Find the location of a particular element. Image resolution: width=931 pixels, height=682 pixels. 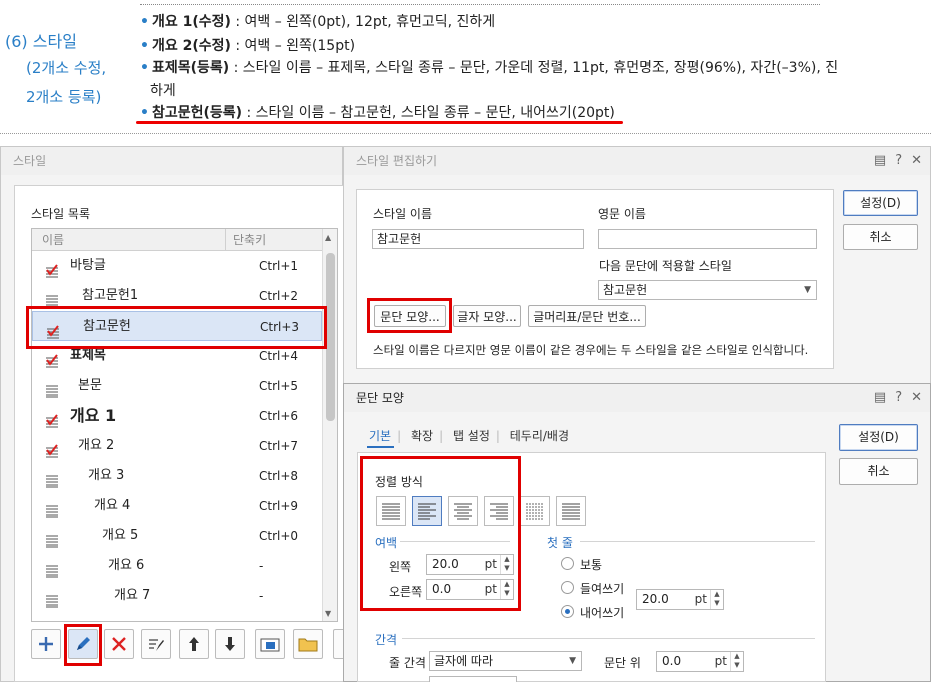

delete-x-icon is located at coordinates (119, 644).